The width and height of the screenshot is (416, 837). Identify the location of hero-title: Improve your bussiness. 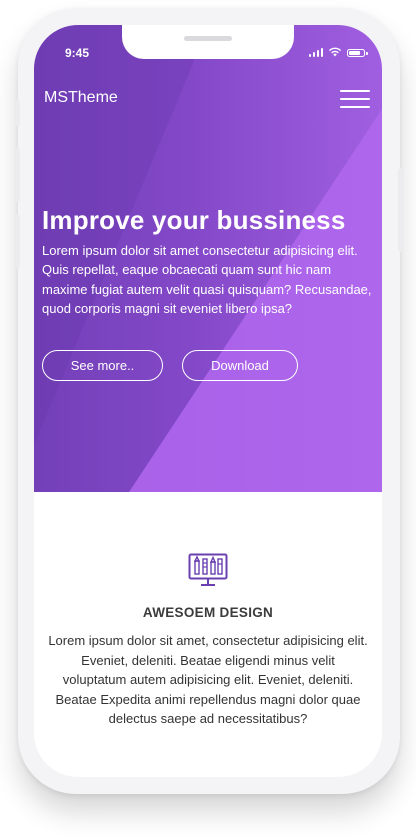
(194, 220).